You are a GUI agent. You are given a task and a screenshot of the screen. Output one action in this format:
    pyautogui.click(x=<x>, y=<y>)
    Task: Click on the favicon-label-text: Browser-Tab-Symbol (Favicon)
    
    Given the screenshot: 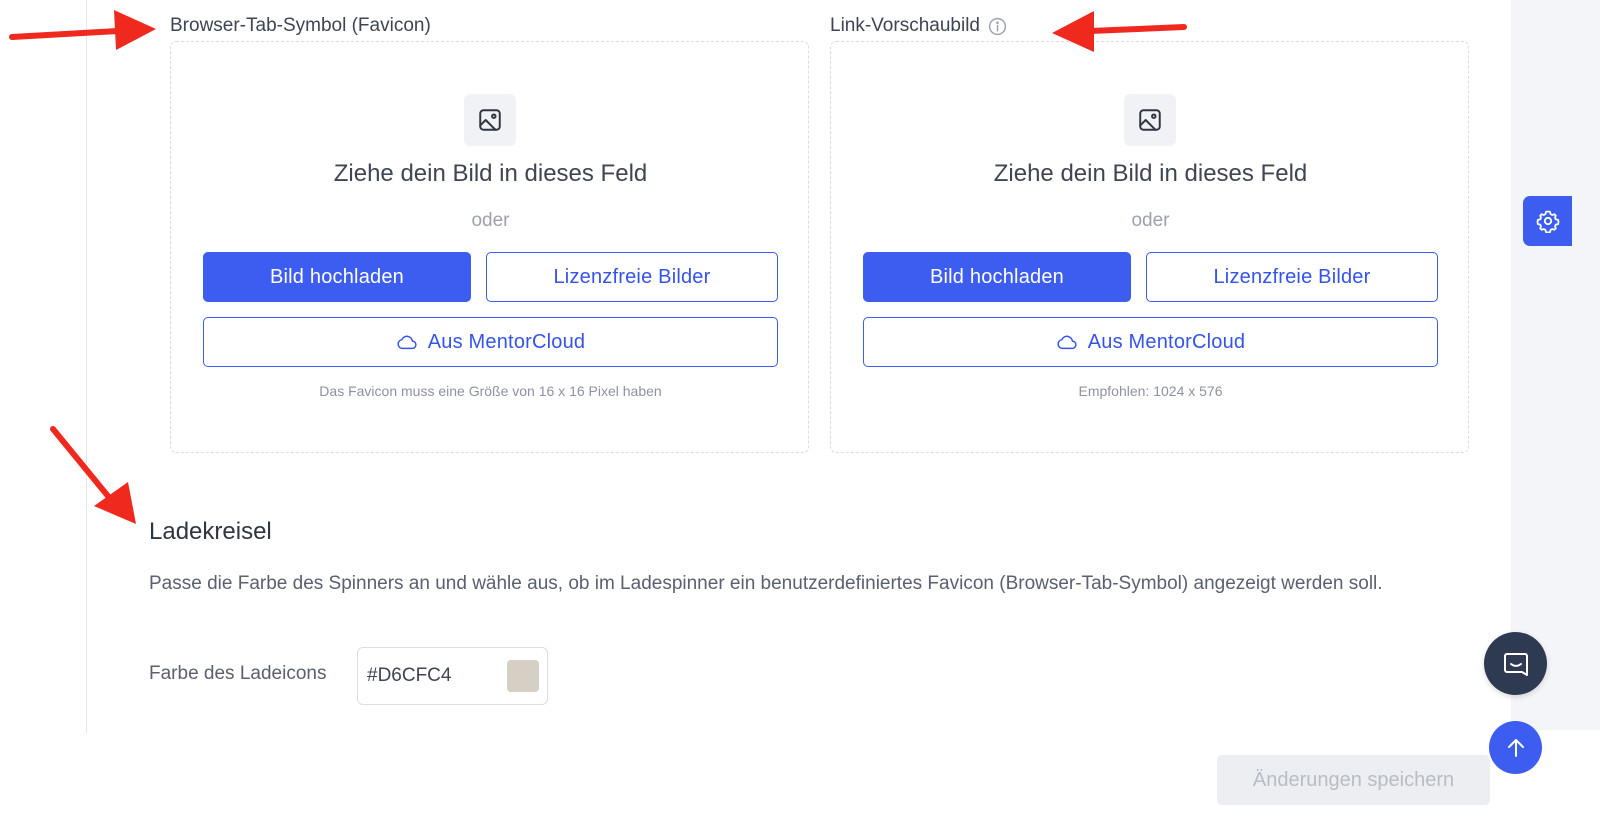 What is the action you would take?
    pyautogui.click(x=300, y=25)
    